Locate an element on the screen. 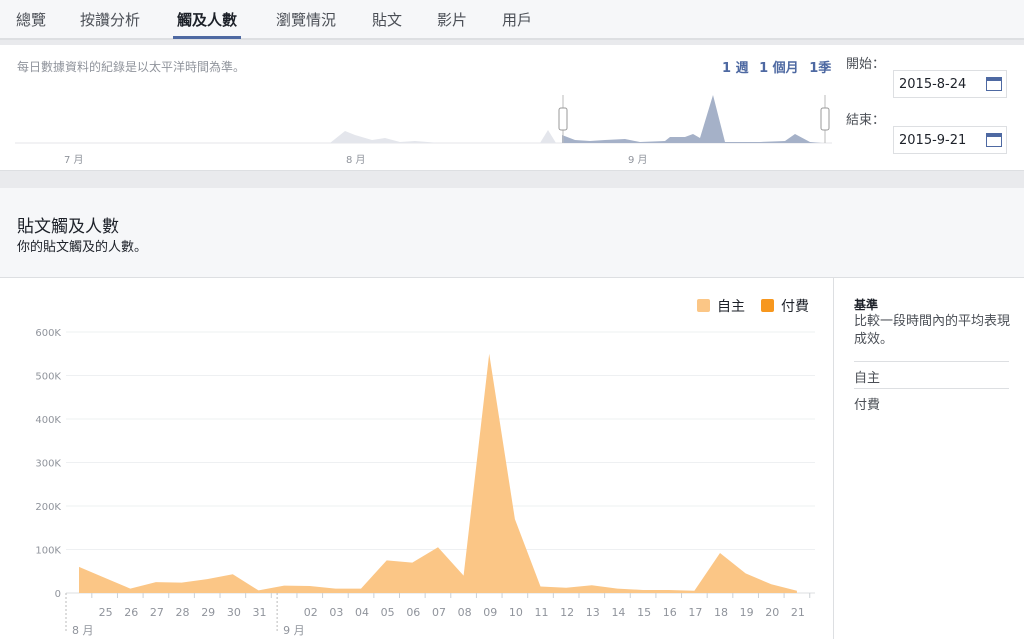  x-tick-label: 28 is located at coordinates (183, 612).